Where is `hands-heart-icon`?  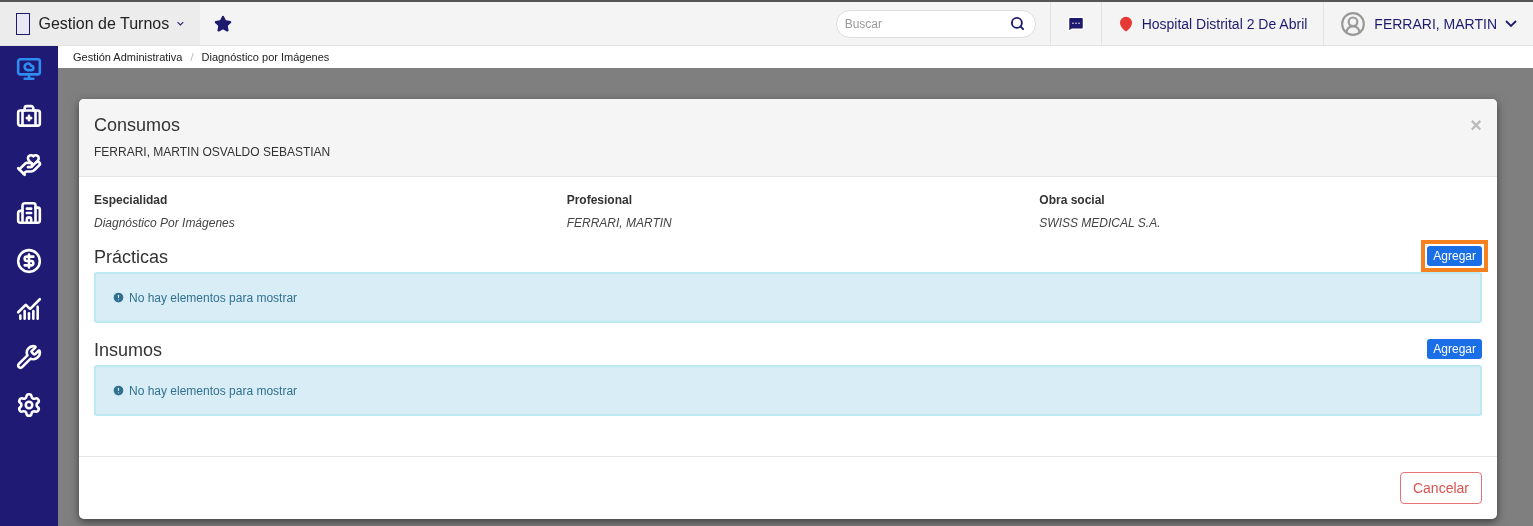
hands-heart-icon is located at coordinates (29, 165).